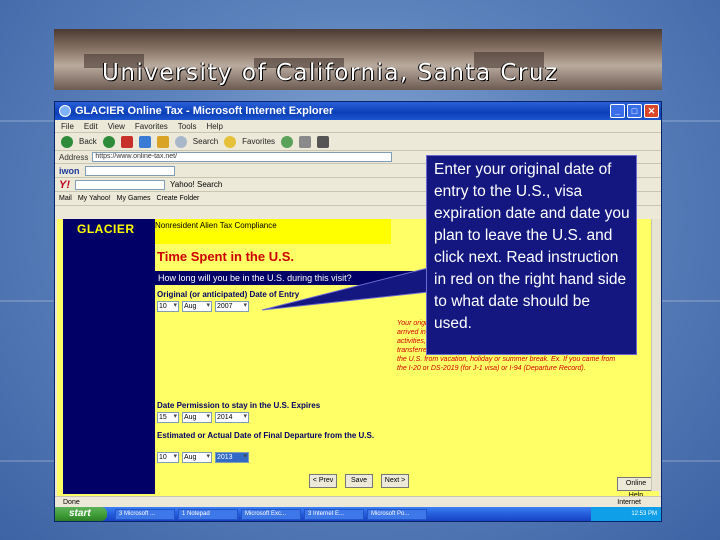  I want to click on permission-date-selects: 15 Aug 2014, so click(203, 417).